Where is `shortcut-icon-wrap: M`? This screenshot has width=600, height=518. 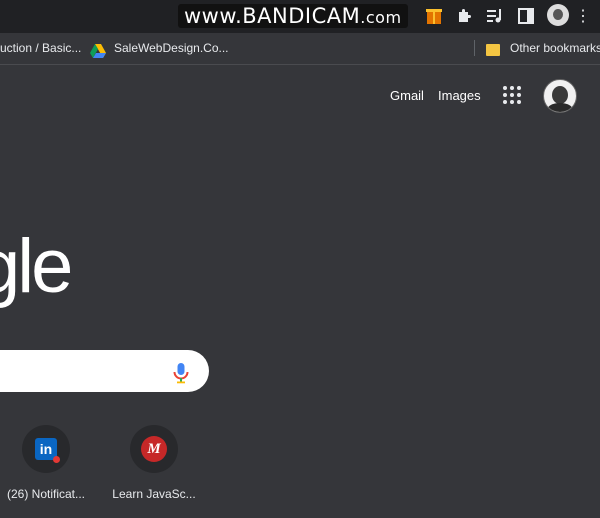 shortcut-icon-wrap: M is located at coordinates (154, 449).